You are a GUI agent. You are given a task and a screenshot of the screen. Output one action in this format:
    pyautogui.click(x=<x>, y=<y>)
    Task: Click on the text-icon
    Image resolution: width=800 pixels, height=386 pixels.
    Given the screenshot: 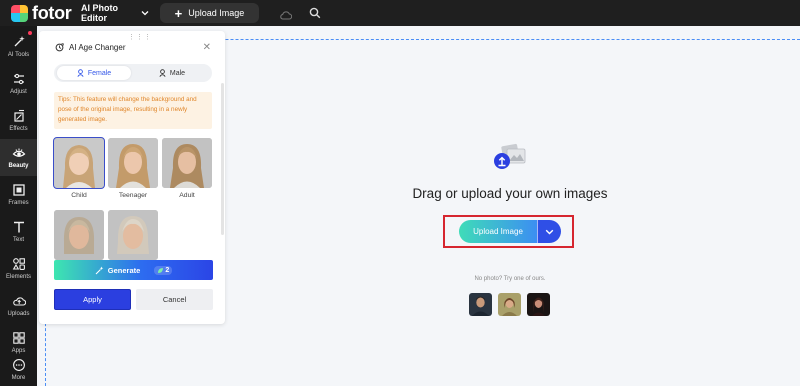 What is the action you would take?
    pyautogui.click(x=18, y=227)
    